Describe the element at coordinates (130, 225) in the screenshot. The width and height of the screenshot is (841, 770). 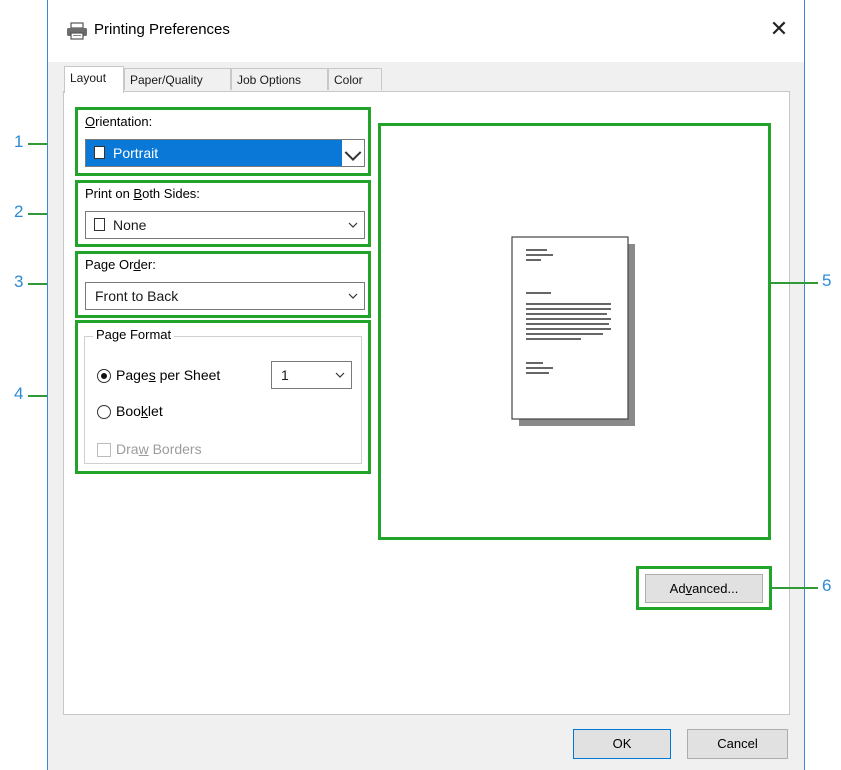
I see `duplex-value: None` at that location.